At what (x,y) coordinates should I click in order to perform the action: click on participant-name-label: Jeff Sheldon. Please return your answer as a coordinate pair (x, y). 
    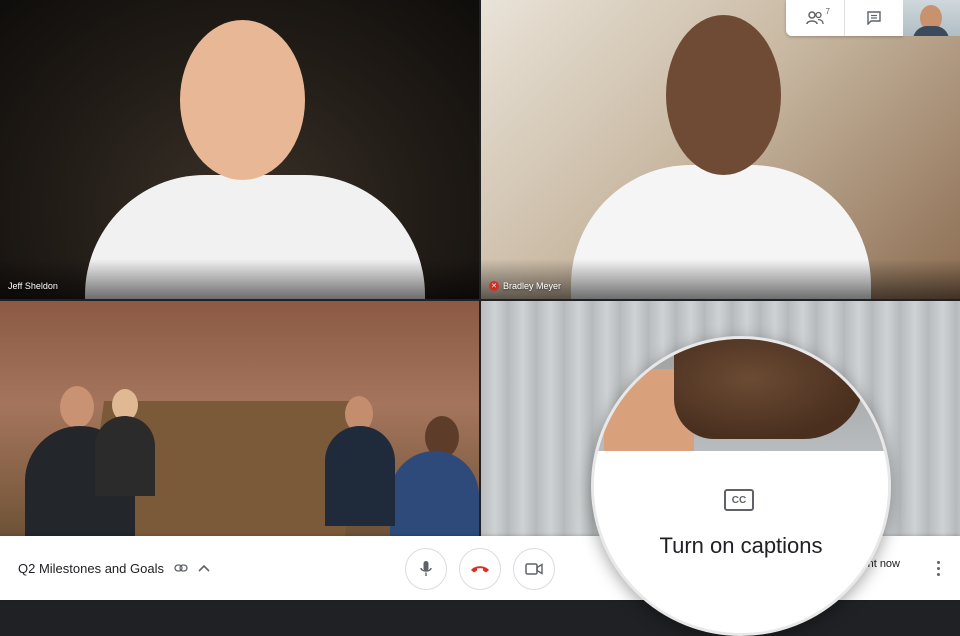
    Looking at the image, I should click on (33, 286).